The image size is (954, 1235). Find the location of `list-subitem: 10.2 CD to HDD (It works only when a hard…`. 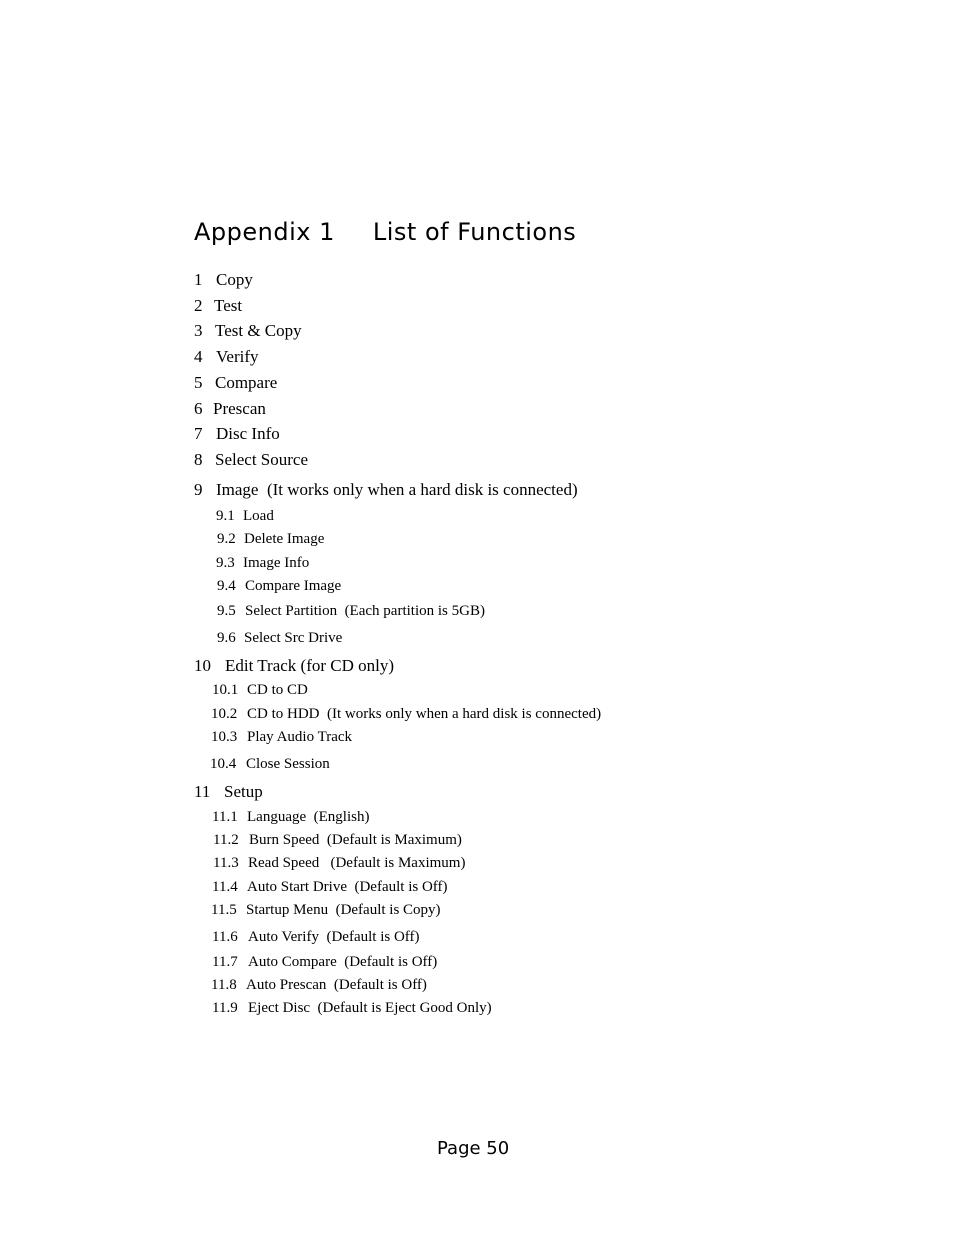

list-subitem: 10.2 CD to HDD (It works only when a hard… is located at coordinates (406, 714).